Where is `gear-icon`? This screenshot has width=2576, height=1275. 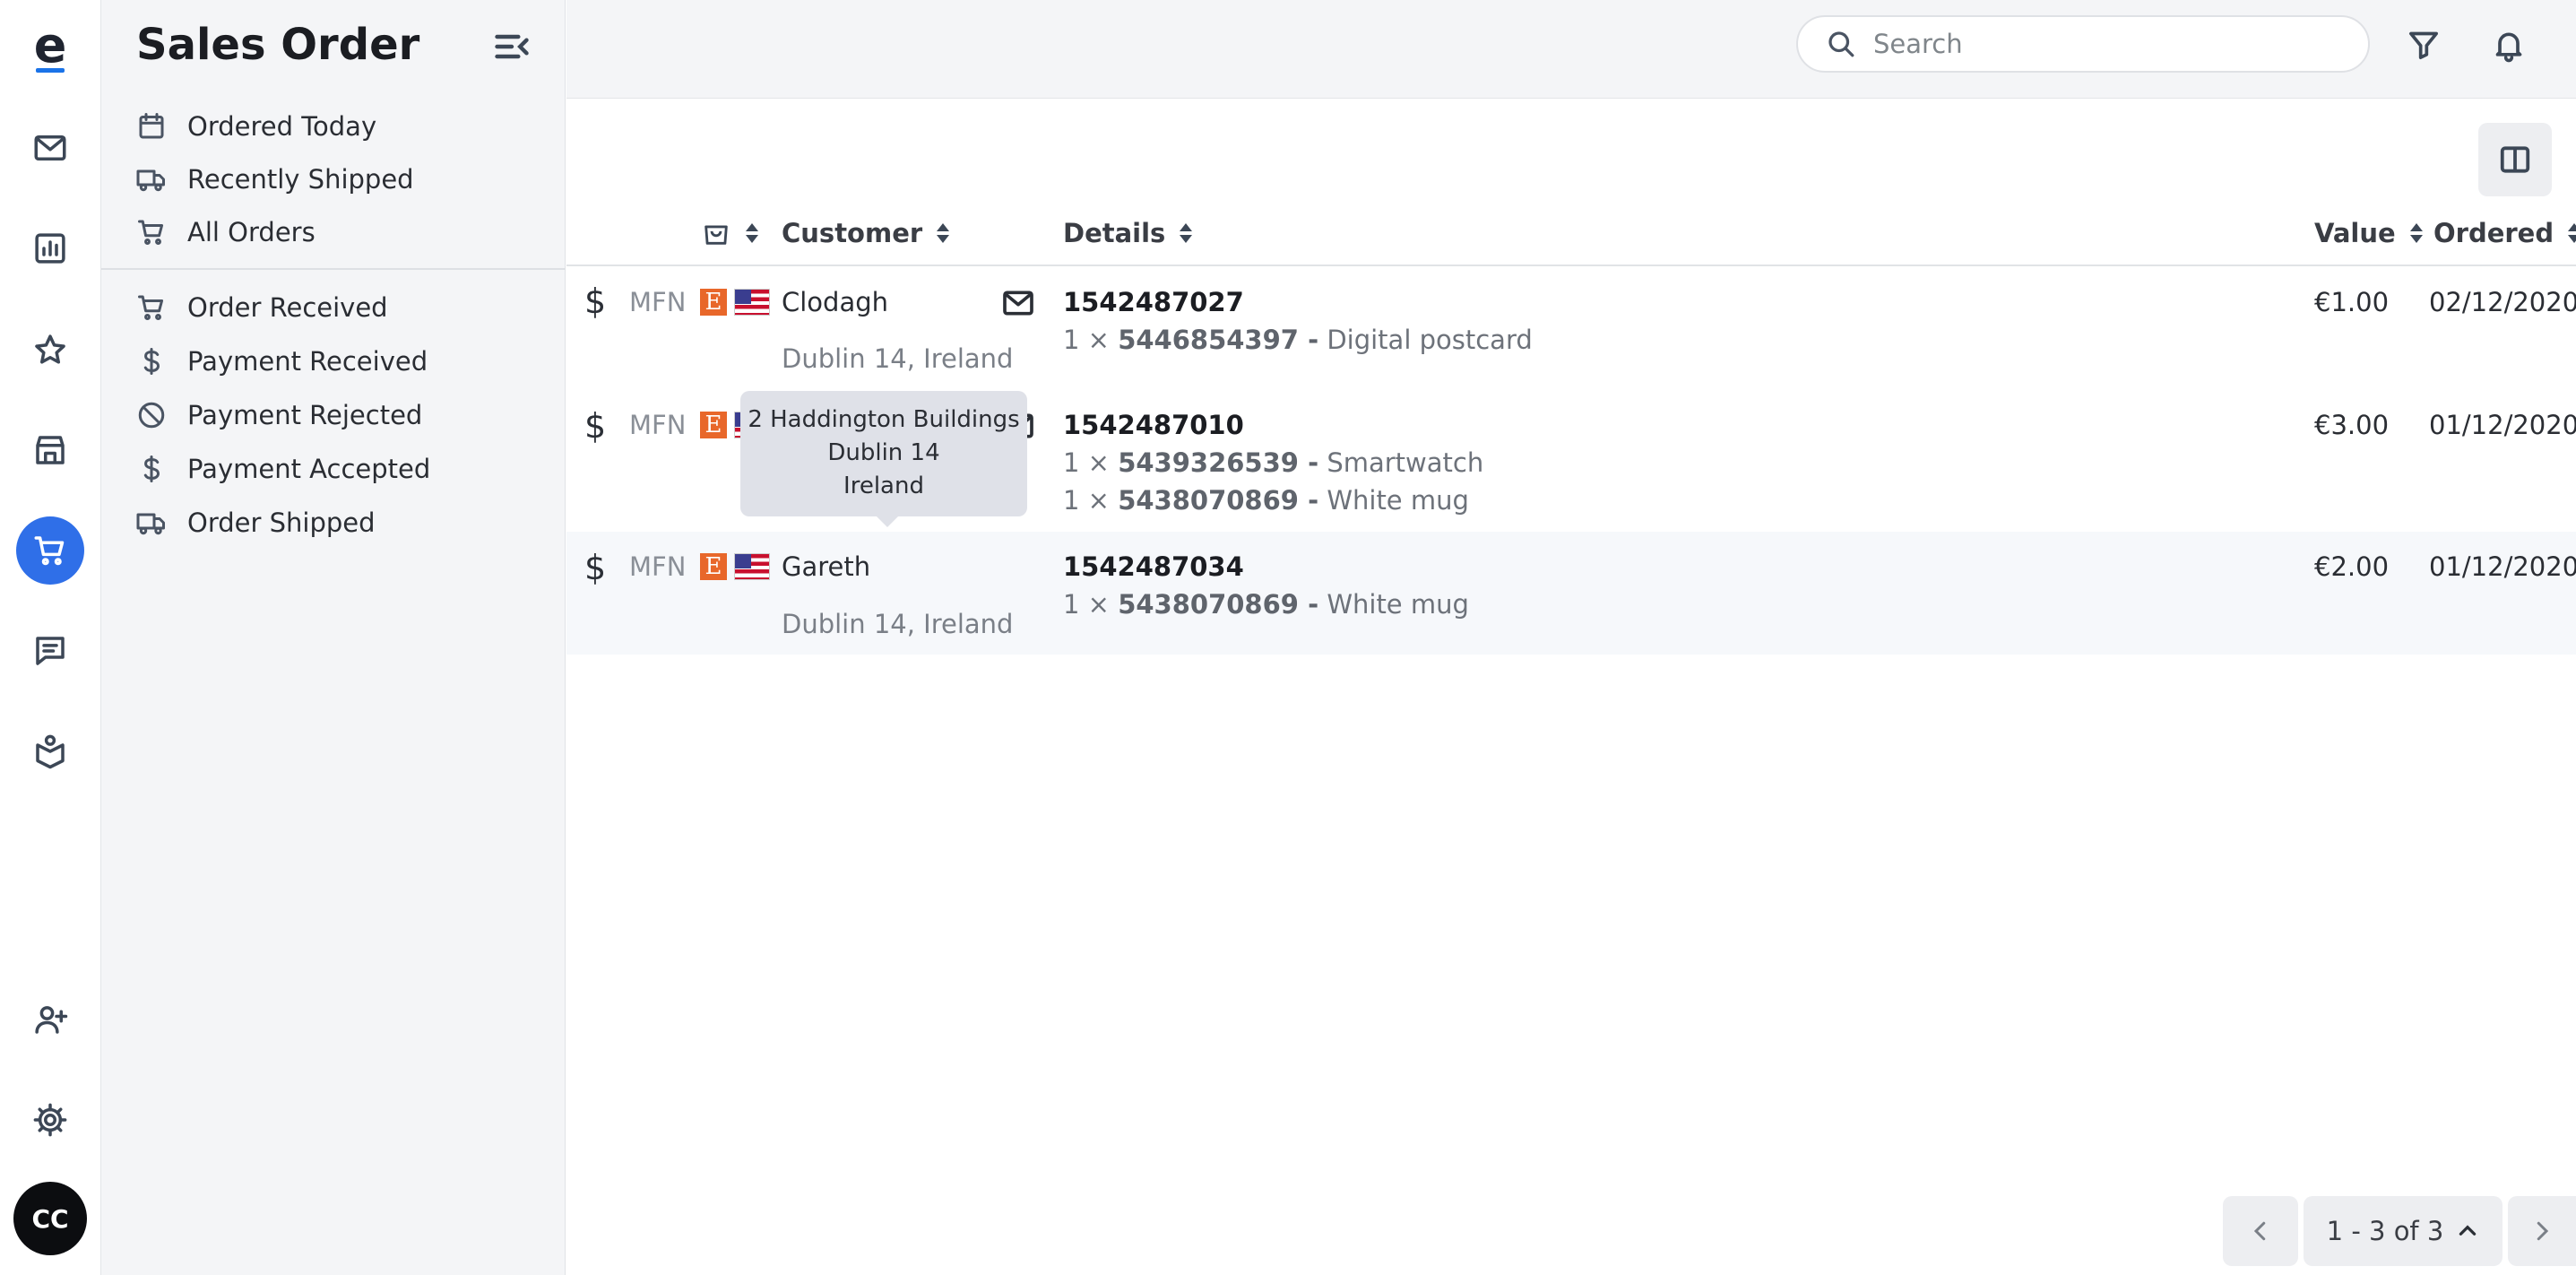
gear-icon is located at coordinates (50, 1120).